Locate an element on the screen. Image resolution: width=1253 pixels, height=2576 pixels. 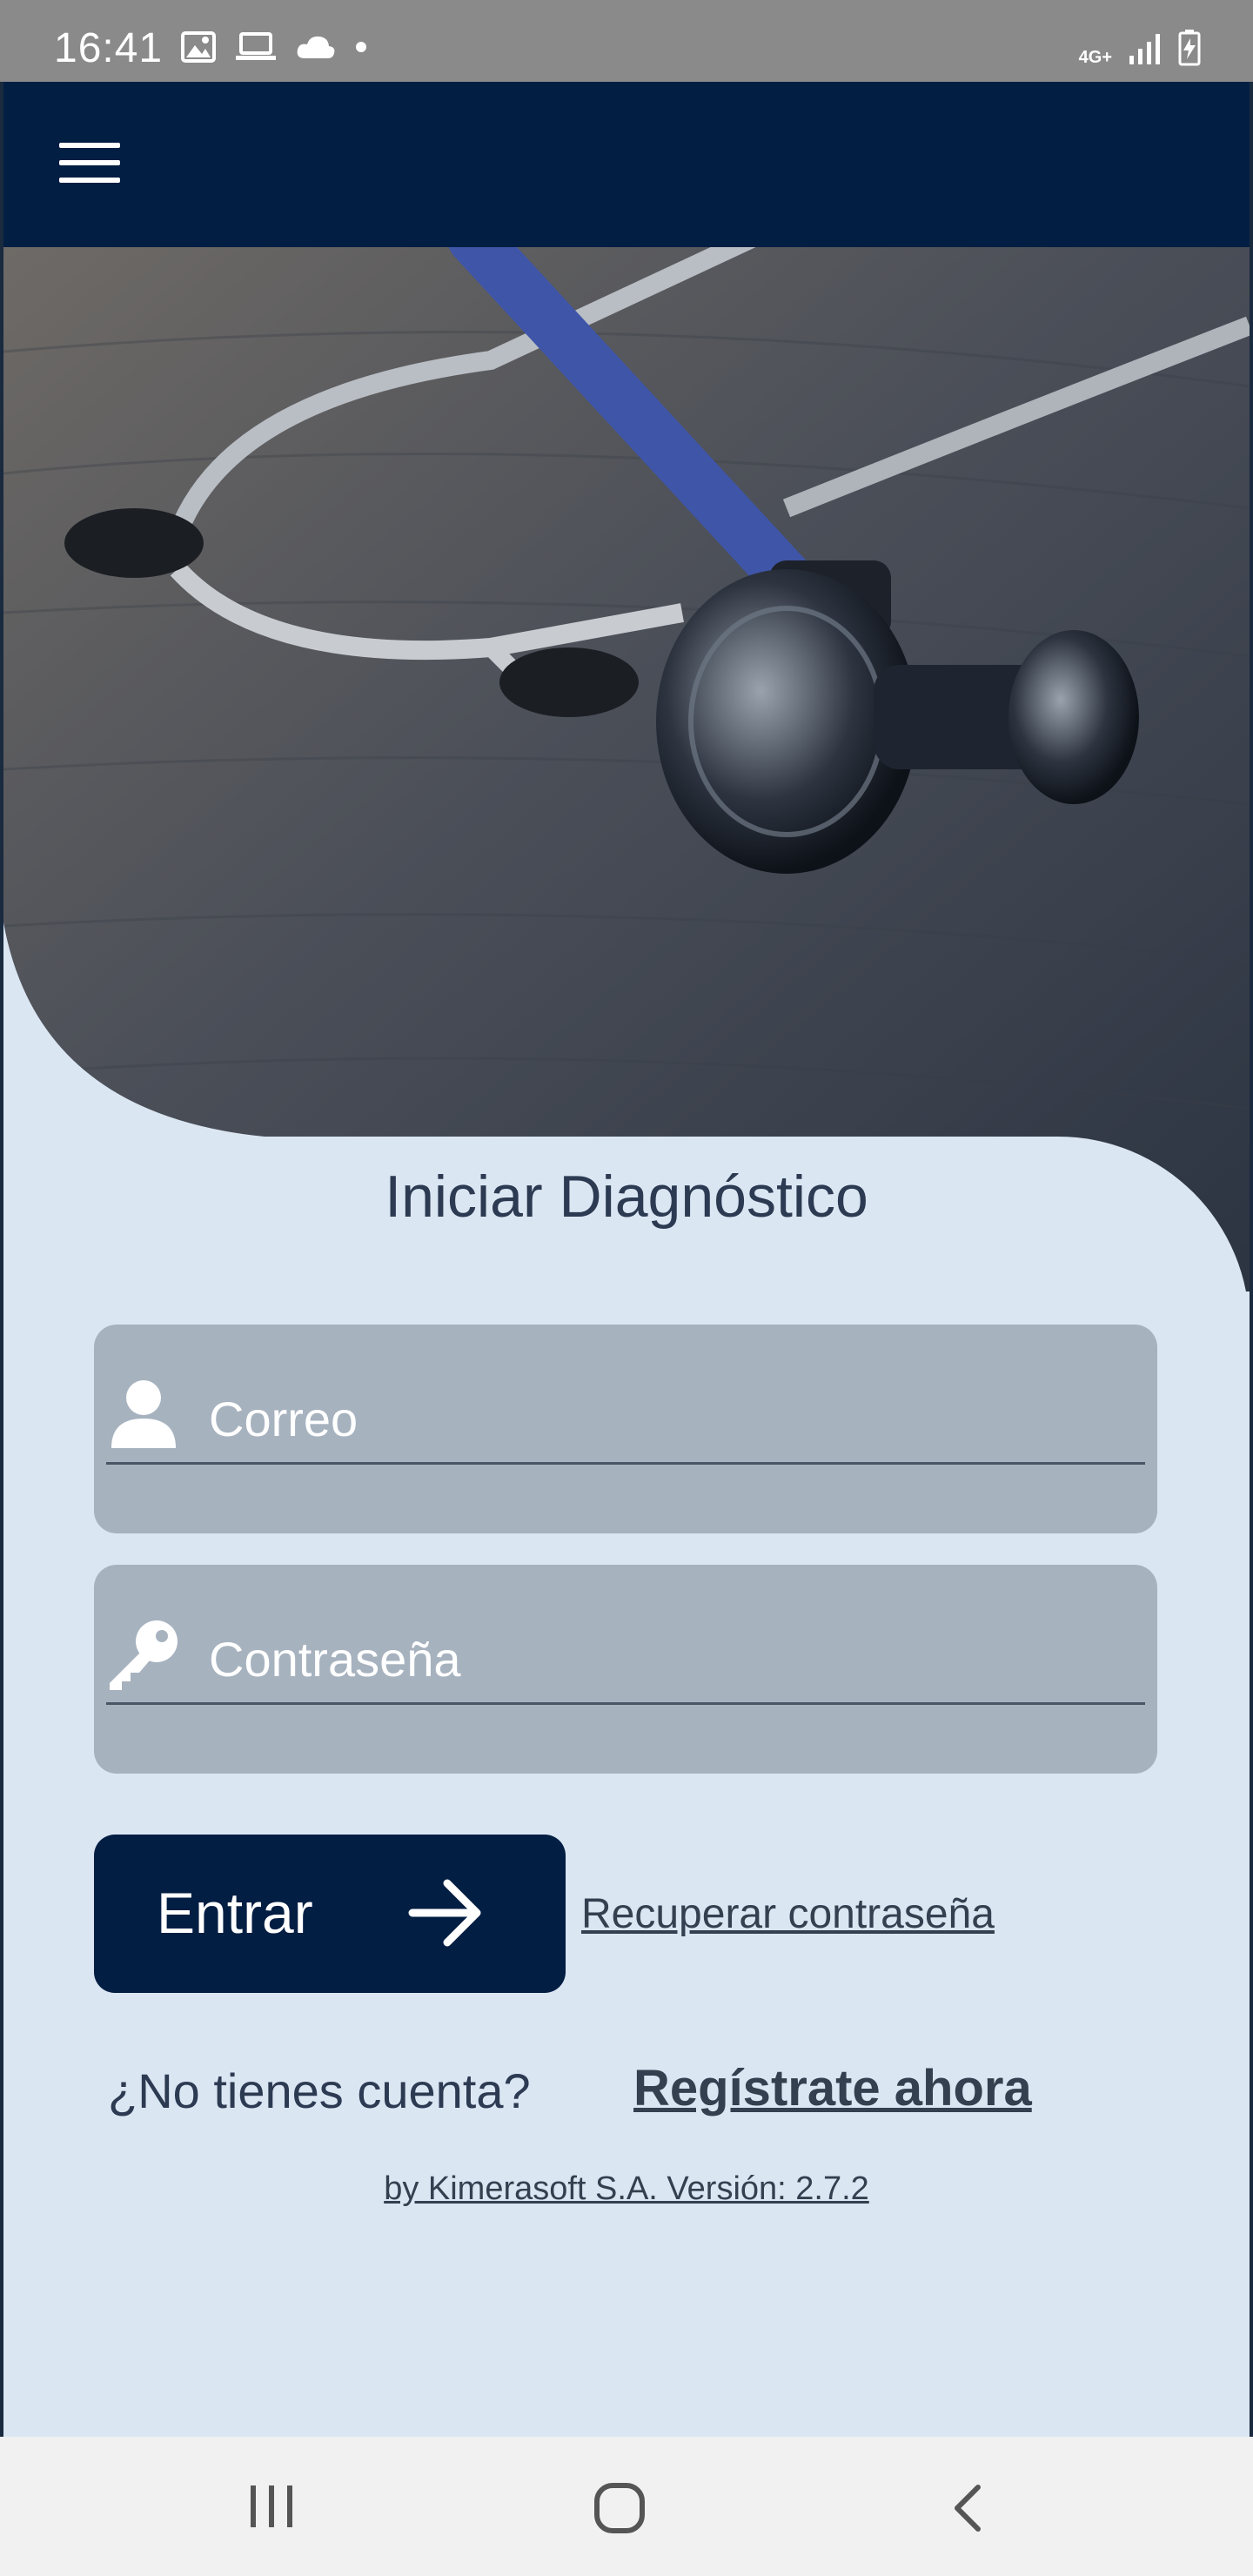
arrow-right-icon is located at coordinates (444, 1913).